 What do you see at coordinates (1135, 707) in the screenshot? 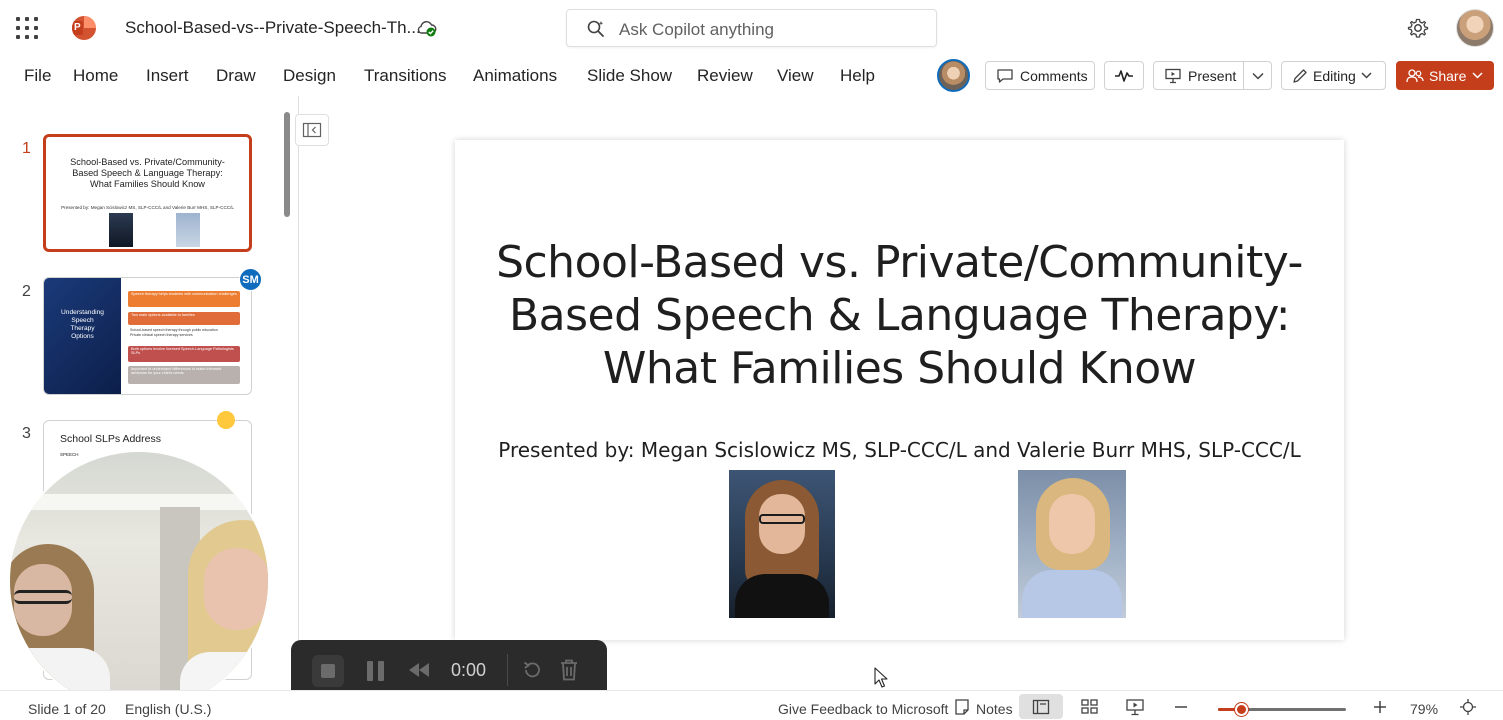
I see `slideshow-view-icon` at bounding box center [1135, 707].